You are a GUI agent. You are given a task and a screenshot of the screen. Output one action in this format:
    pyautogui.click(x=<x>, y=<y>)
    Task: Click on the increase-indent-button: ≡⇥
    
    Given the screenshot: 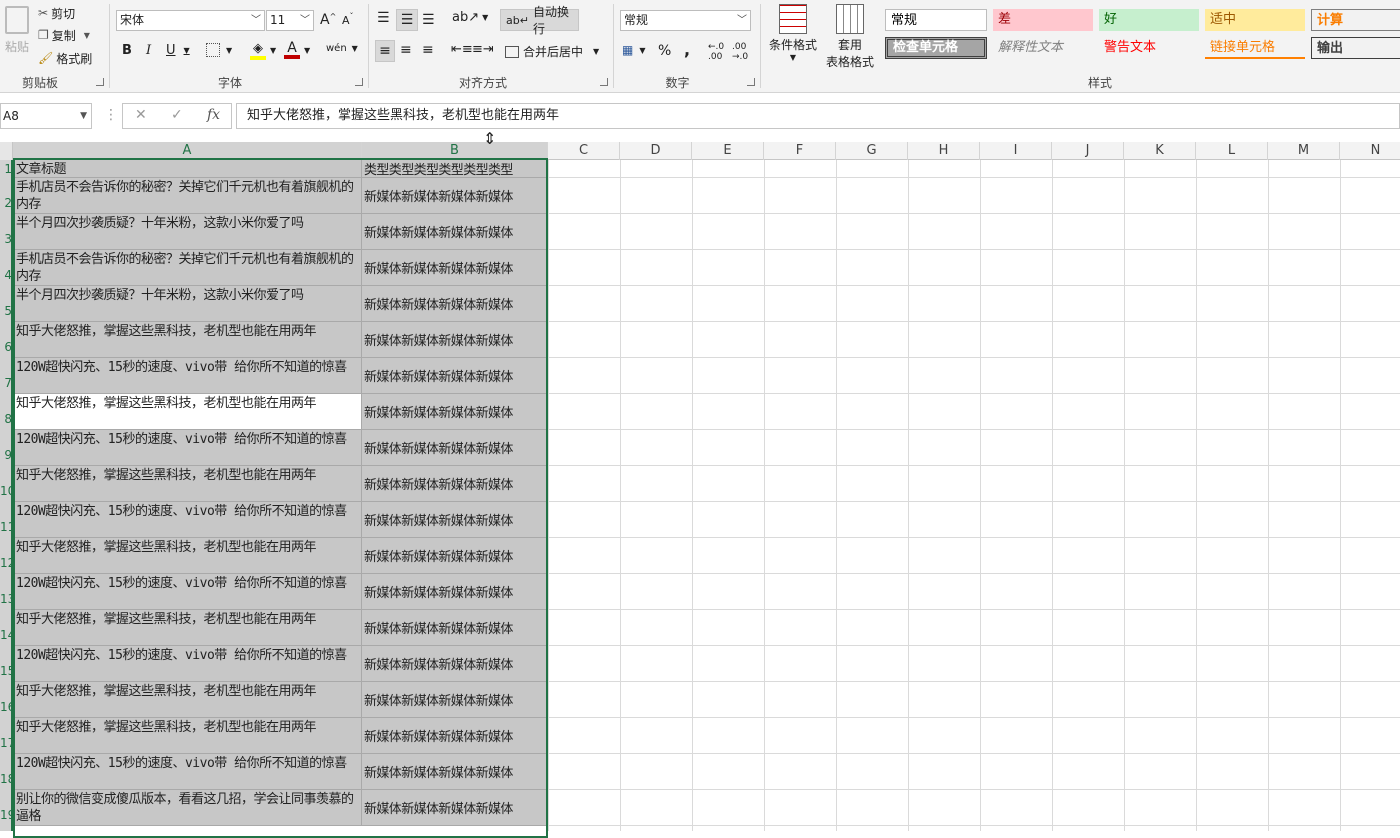 What is the action you would take?
    pyautogui.click(x=483, y=49)
    